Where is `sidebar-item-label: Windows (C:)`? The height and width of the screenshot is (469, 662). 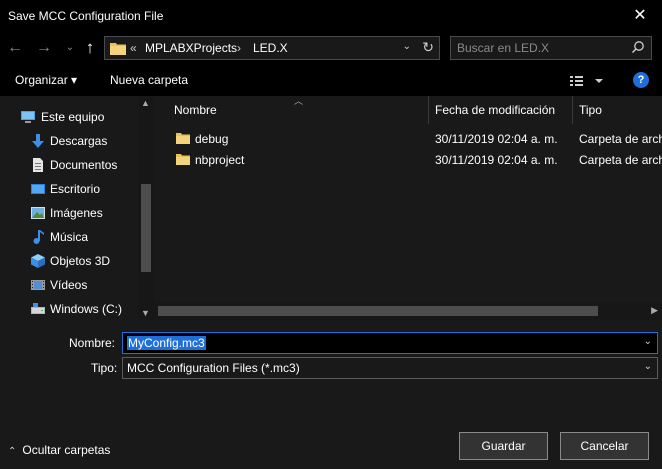 sidebar-item-label: Windows (C:) is located at coordinates (86, 309).